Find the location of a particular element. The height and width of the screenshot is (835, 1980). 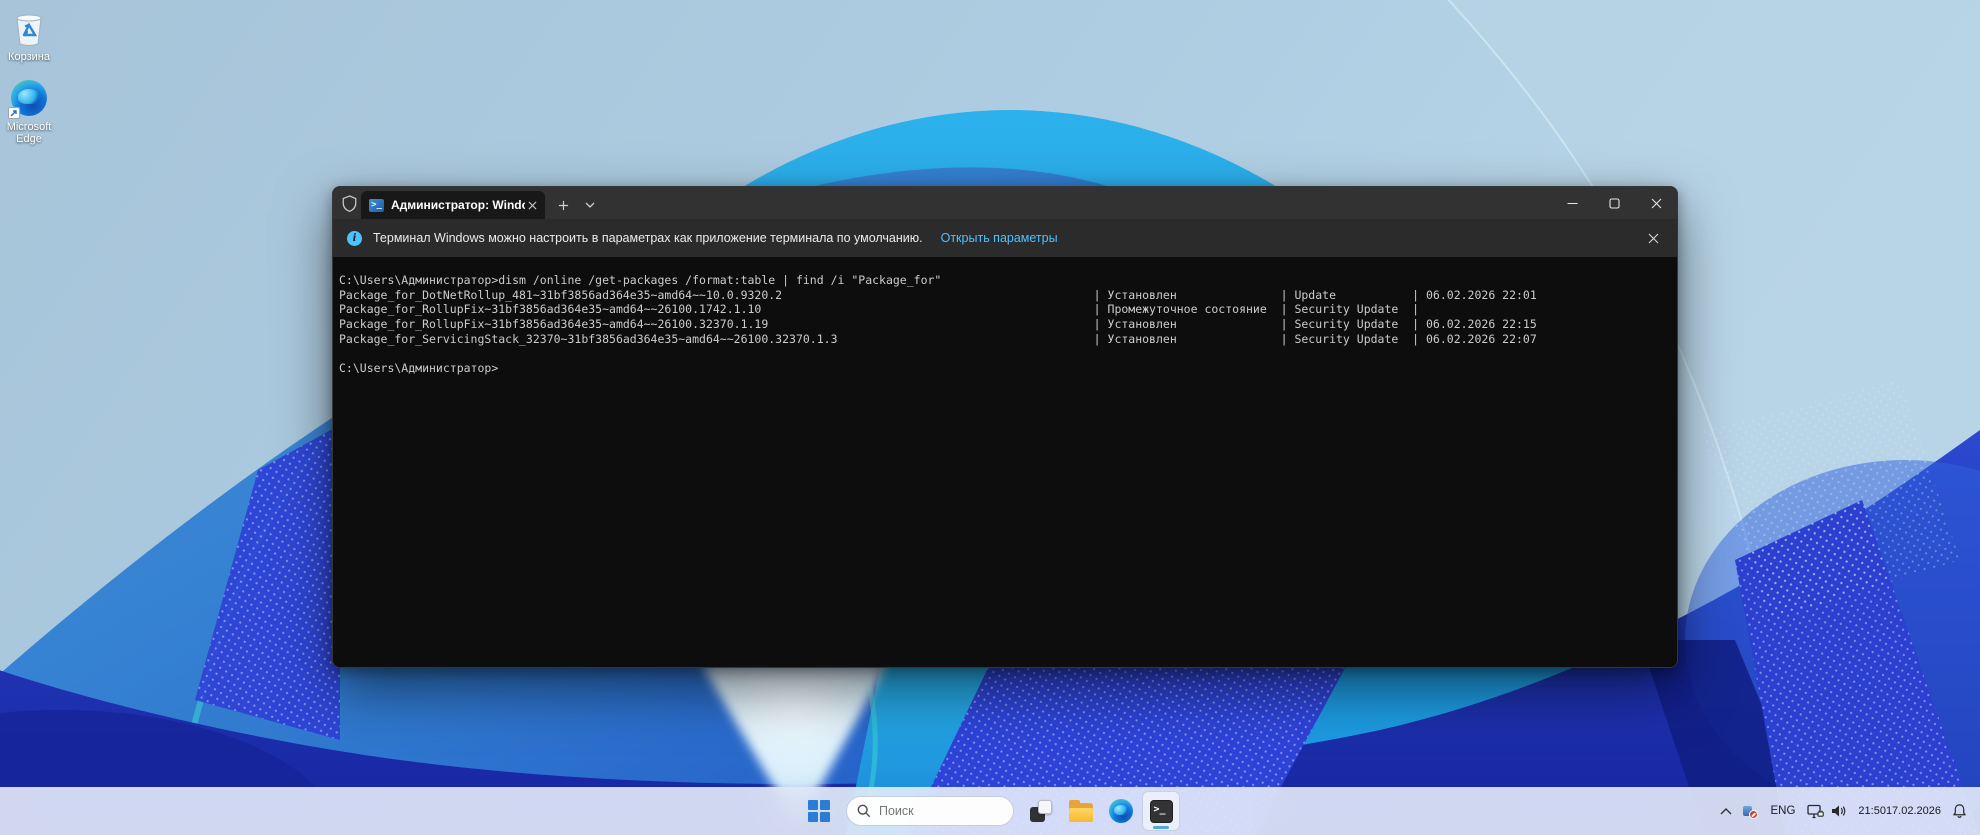

tab-dropdown-button is located at coordinates (590, 205).